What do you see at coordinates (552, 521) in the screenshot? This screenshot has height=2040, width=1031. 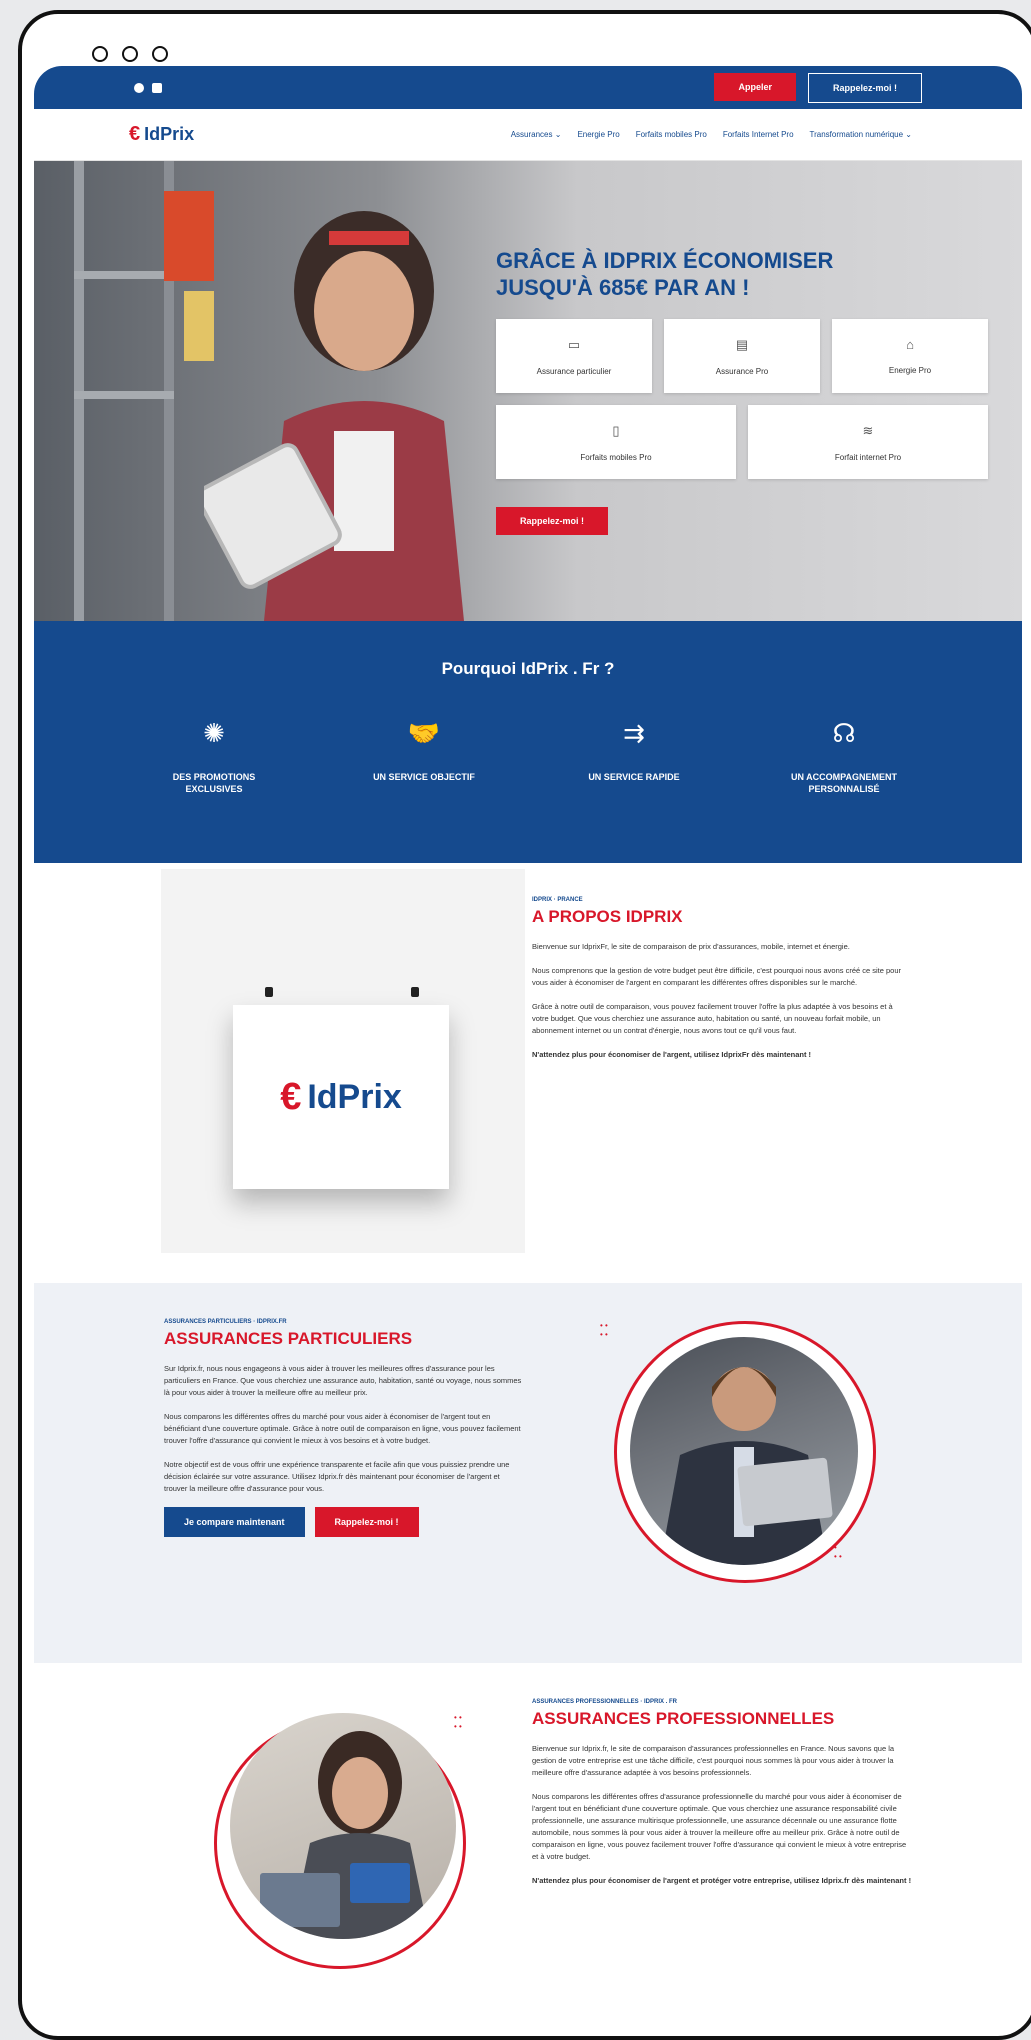 I see `hero-callback-button: Rappelez-moi !` at bounding box center [552, 521].